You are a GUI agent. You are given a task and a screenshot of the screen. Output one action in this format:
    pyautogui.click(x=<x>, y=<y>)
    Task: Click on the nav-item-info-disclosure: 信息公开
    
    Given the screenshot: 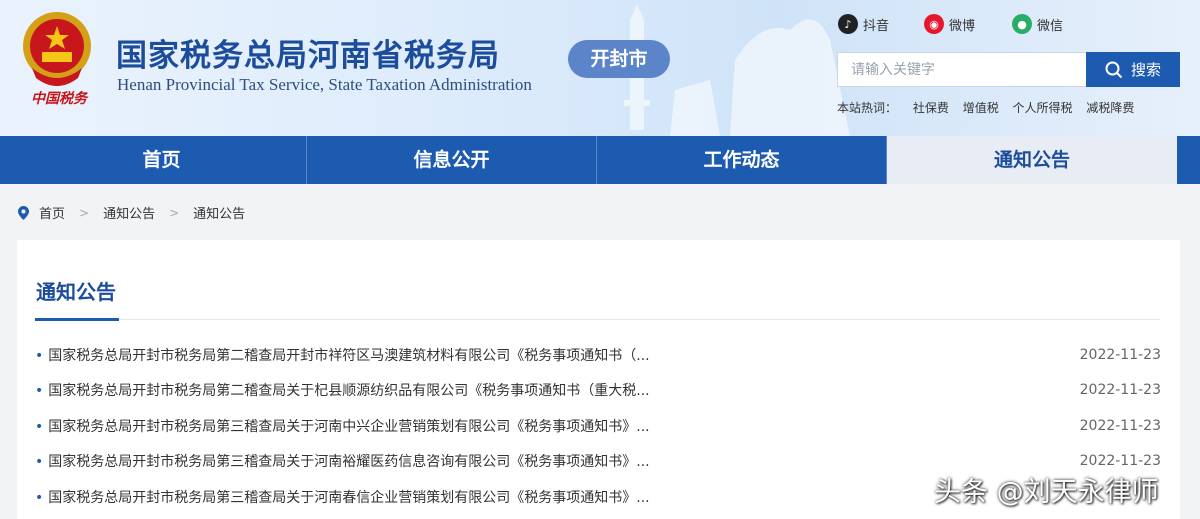 What is the action you would take?
    pyautogui.click(x=452, y=160)
    